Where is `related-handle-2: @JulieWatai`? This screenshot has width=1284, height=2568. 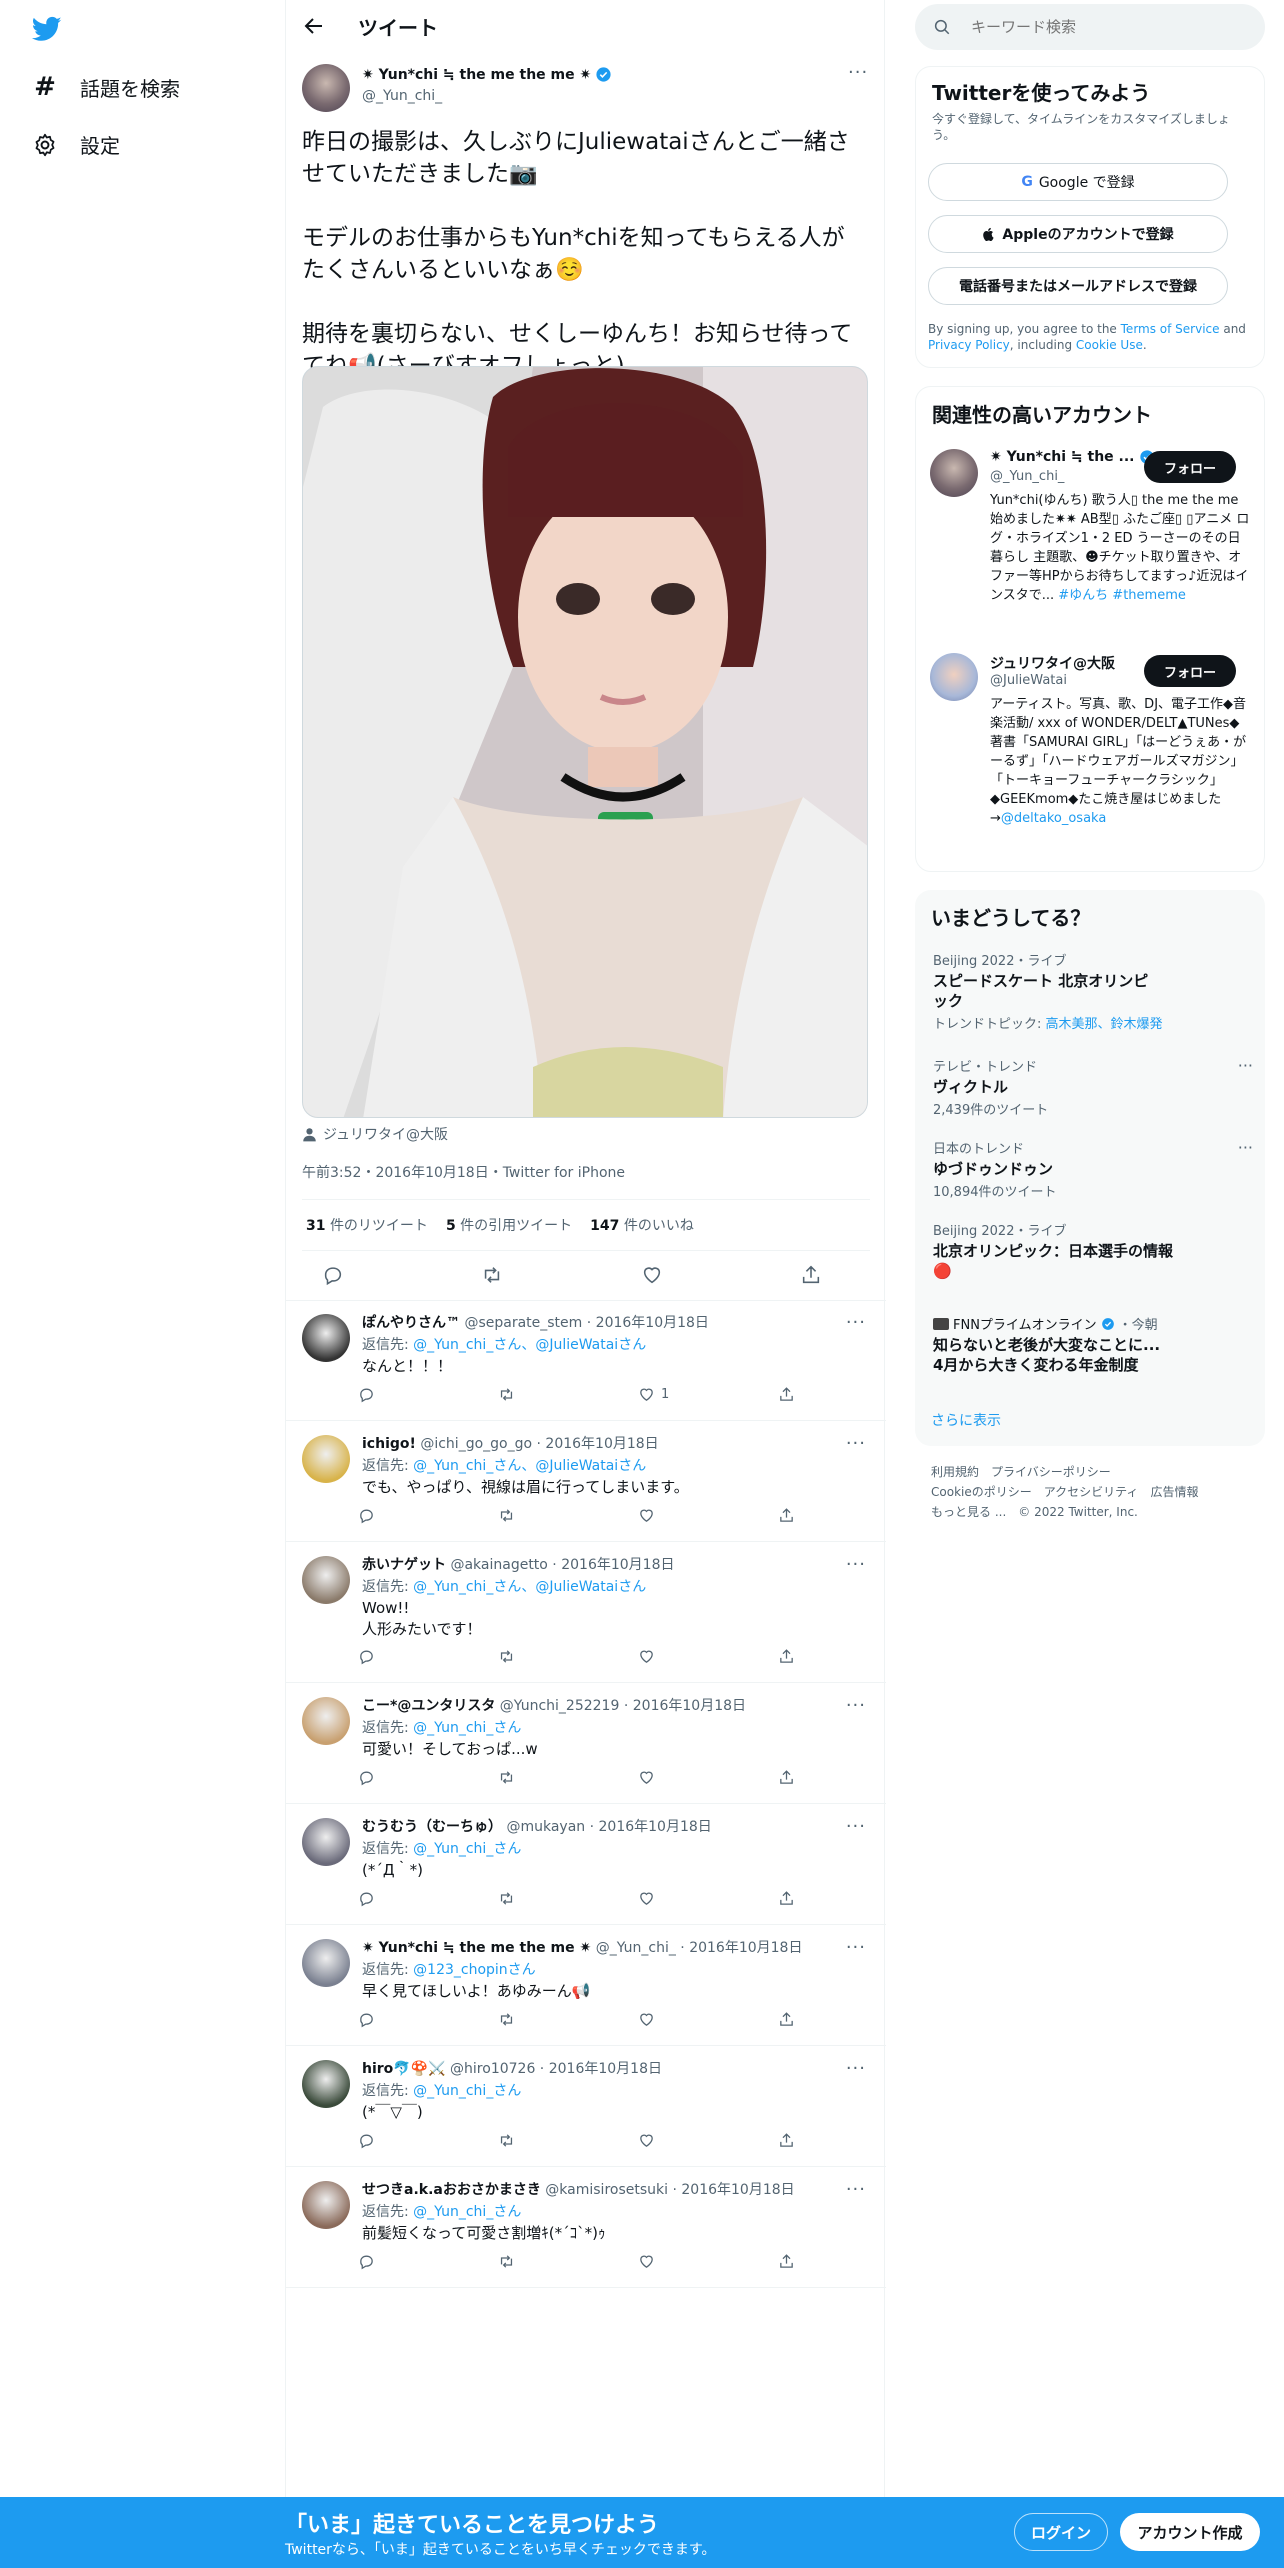 related-handle-2: @JulieWatai is located at coordinates (1028, 680).